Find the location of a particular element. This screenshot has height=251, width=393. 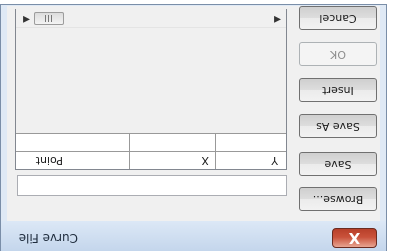

column-header-y-label: Y is located at coordinates (274, 160).